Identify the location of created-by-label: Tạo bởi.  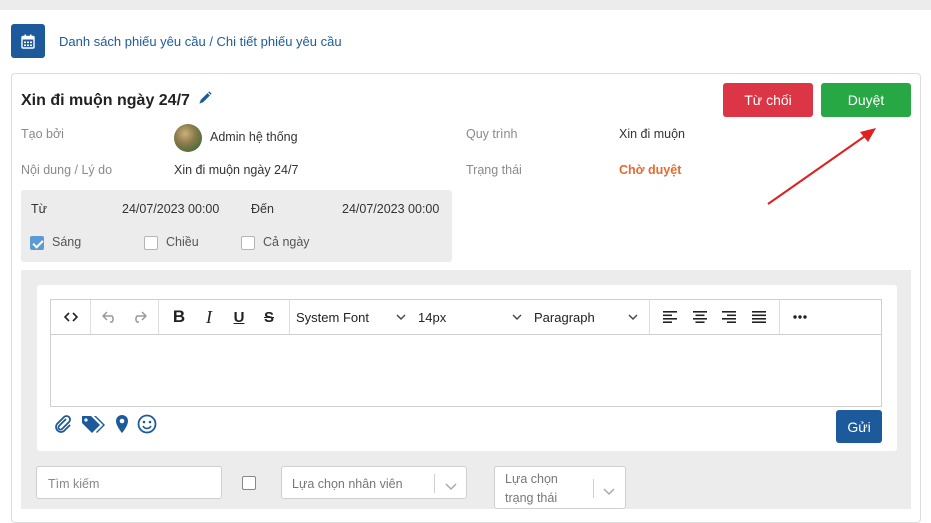
(42, 134).